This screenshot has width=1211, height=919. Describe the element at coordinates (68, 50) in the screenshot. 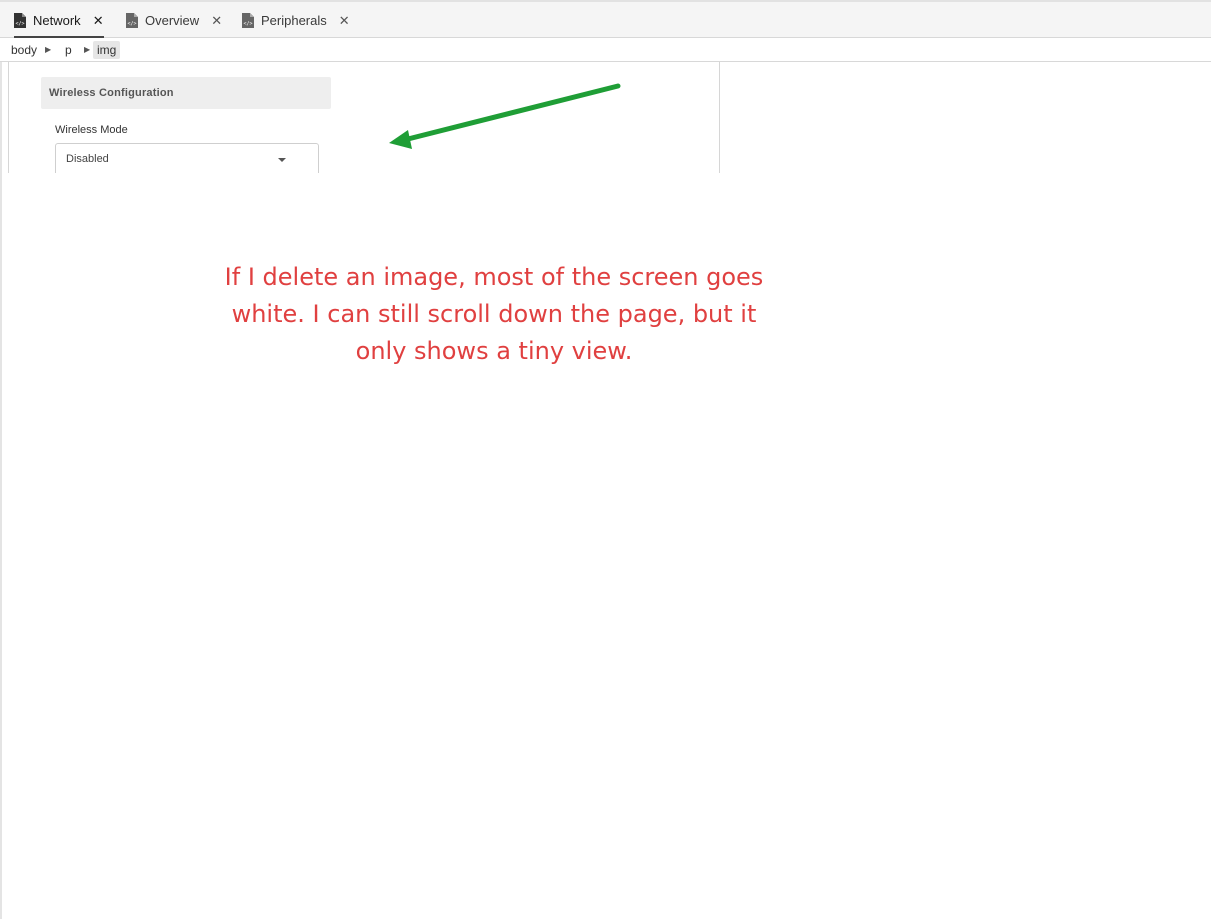

I see `breadcrumb-item-p: p` at that location.